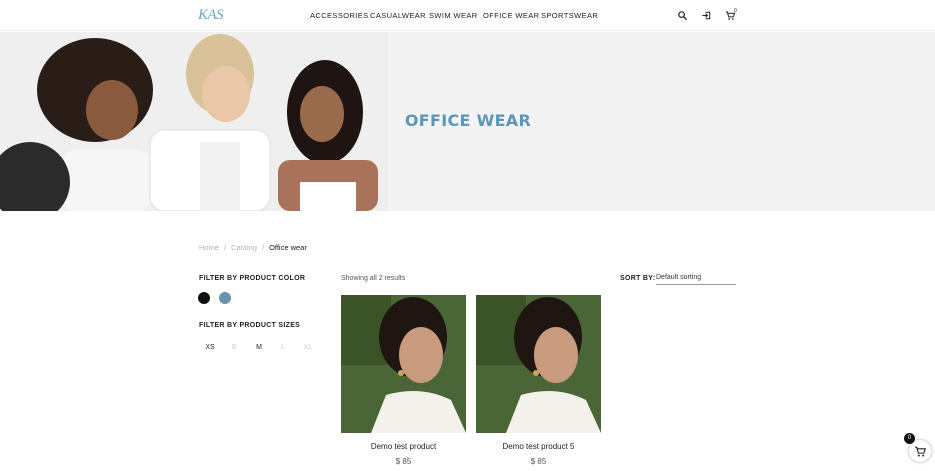 The image size is (935, 471). Describe the element at coordinates (211, 15) in the screenshot. I see `site-logo: KAS` at that location.